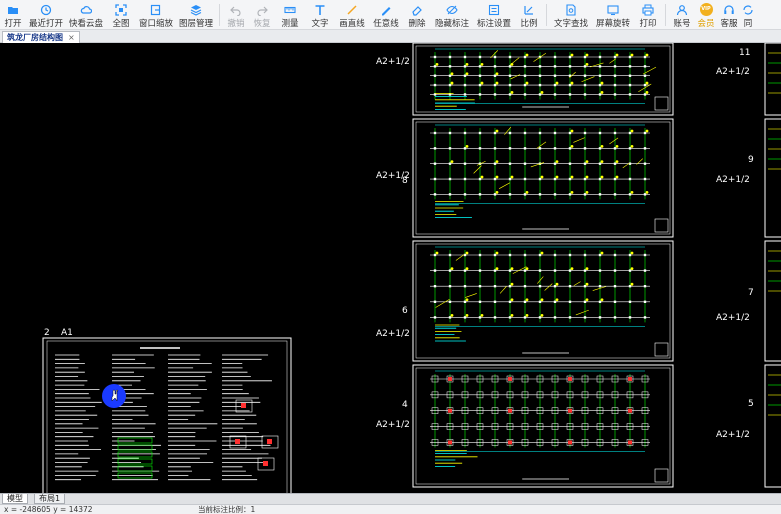 The height and width of the screenshot is (514, 781). Describe the element at coordinates (46, 15) in the screenshot. I see `recent-open-button: 最近打开` at that location.